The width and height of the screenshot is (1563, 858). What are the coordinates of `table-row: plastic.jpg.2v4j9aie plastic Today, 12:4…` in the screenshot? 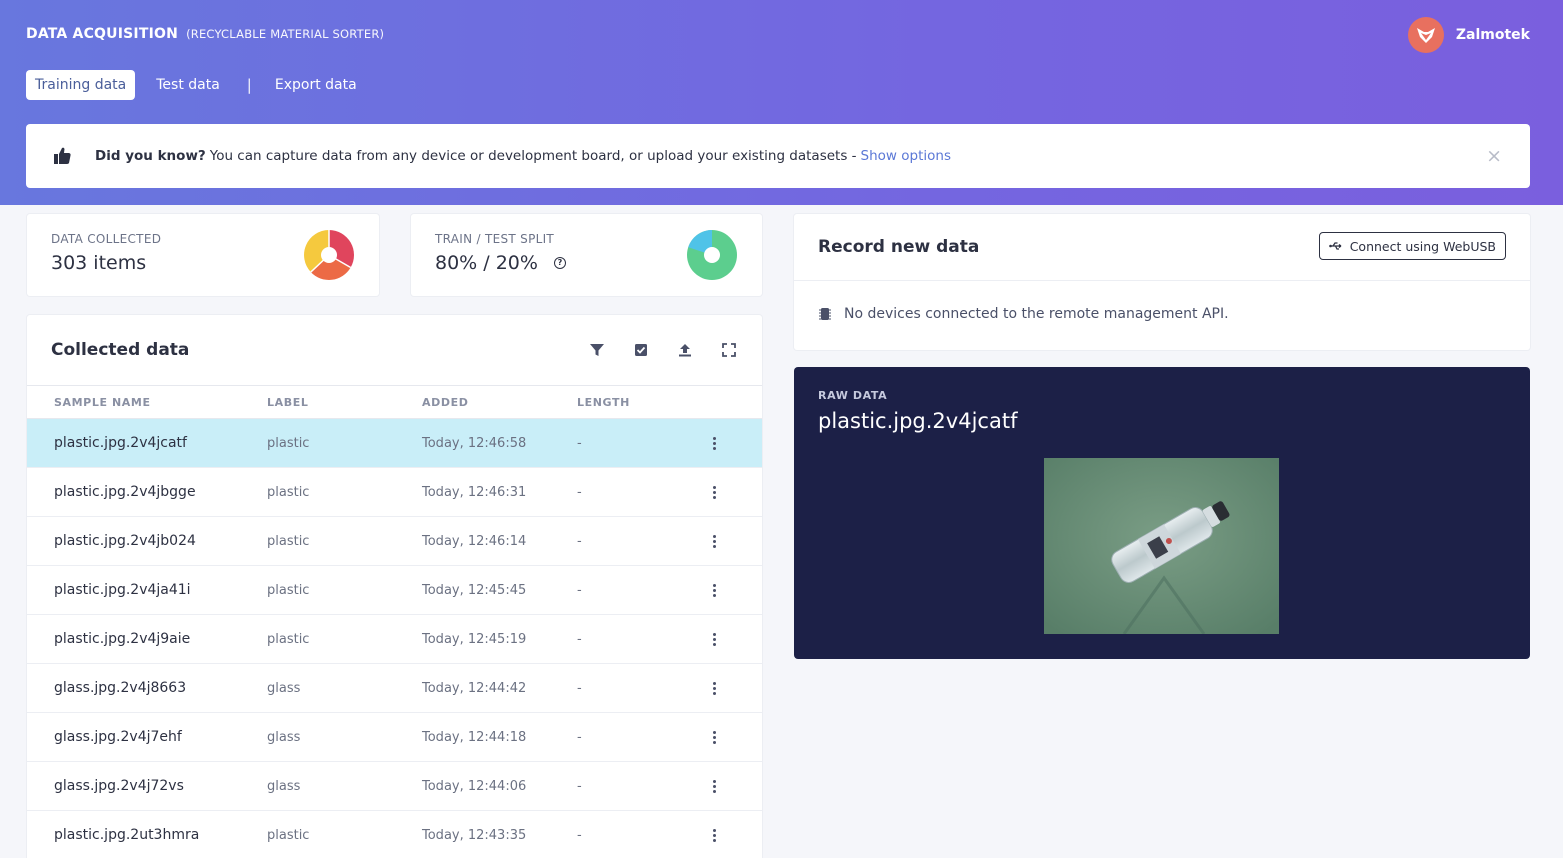 It's located at (394, 639).